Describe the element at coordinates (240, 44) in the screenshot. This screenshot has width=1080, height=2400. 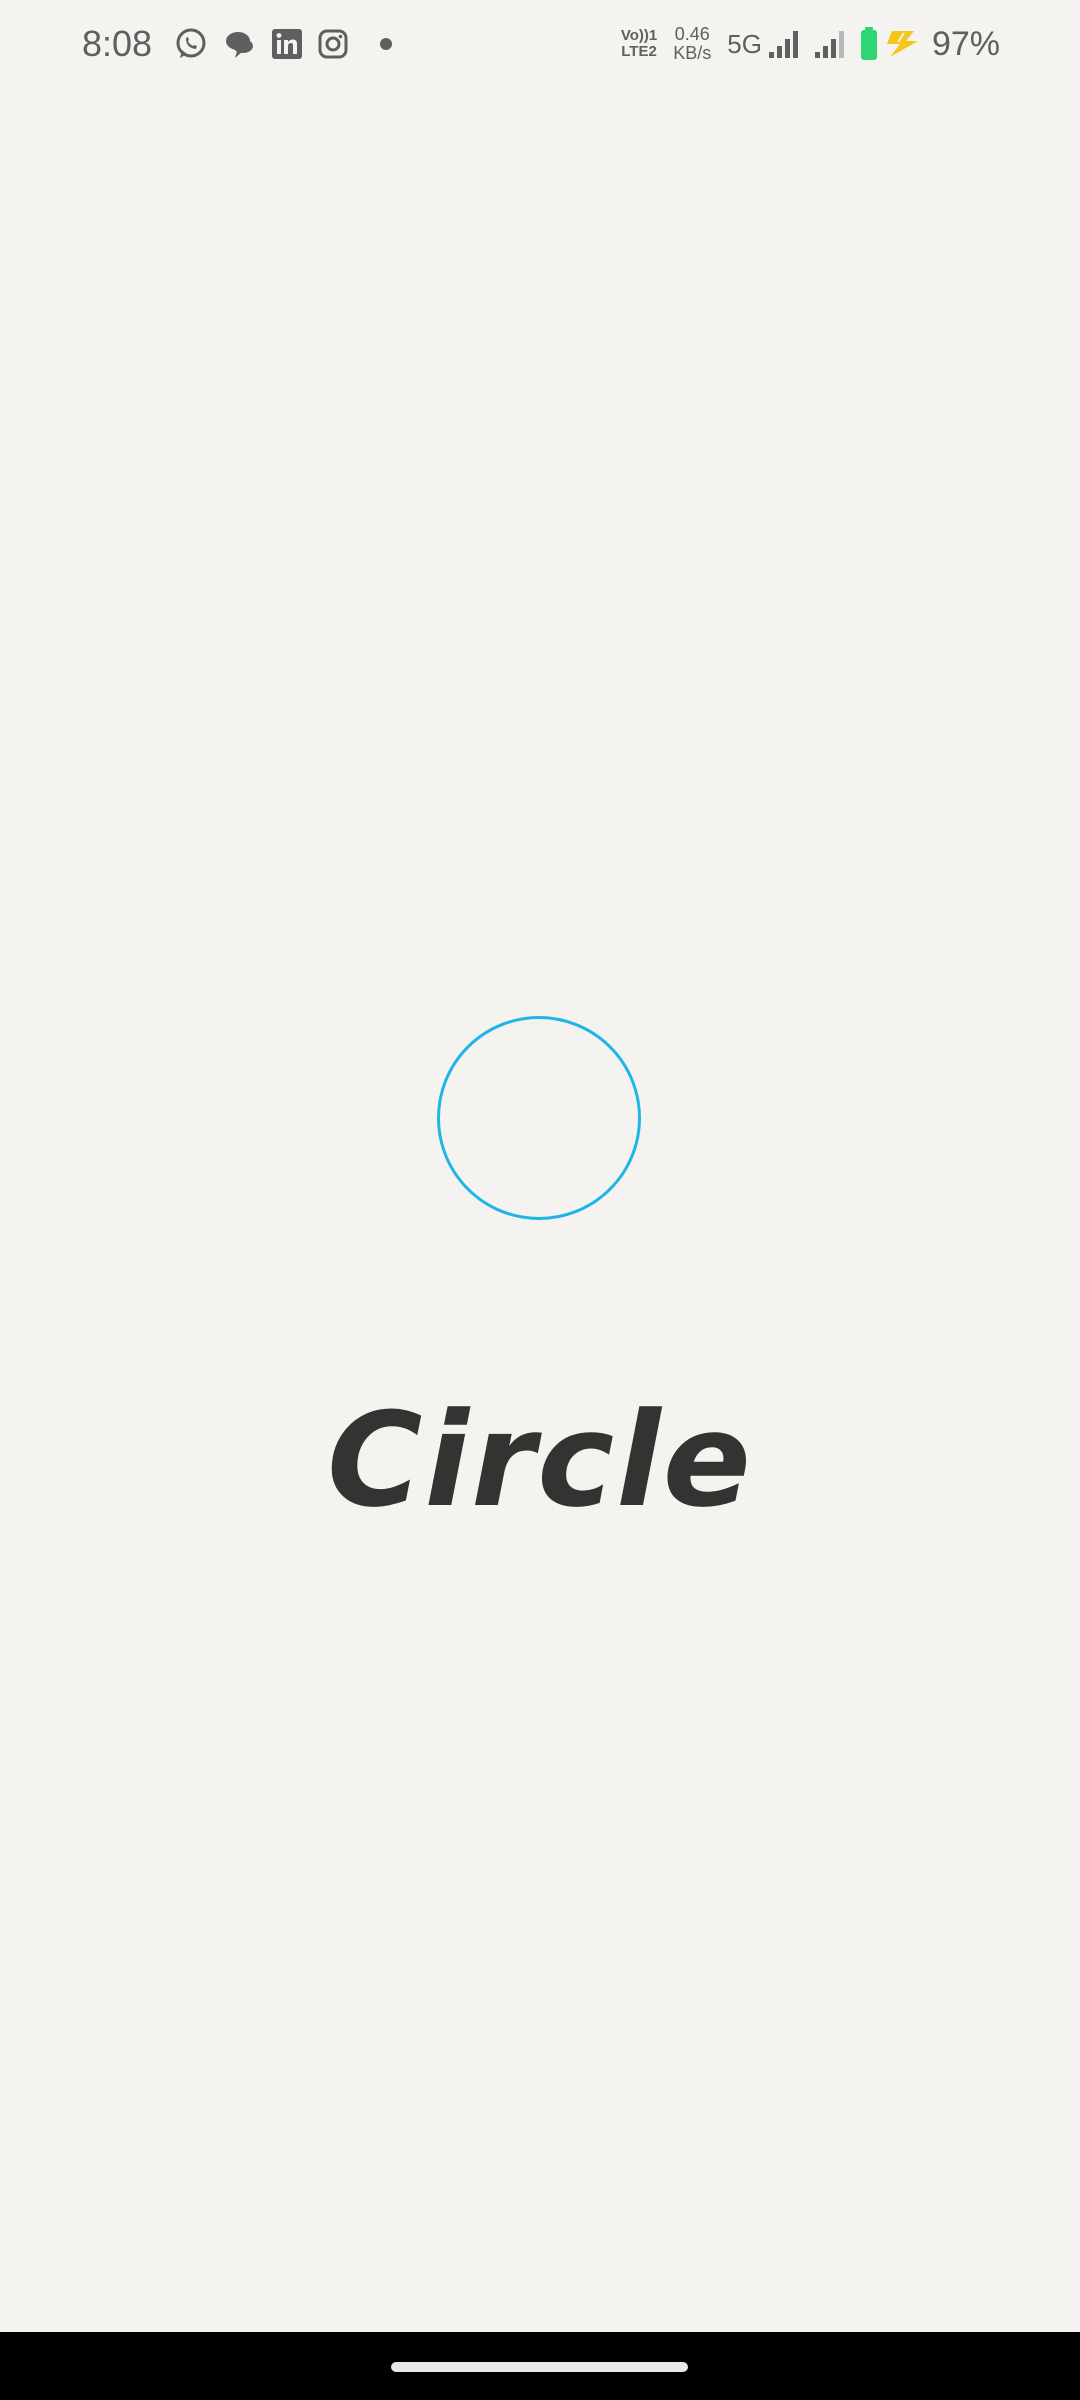
I see `chat-bubbles-icon` at that location.